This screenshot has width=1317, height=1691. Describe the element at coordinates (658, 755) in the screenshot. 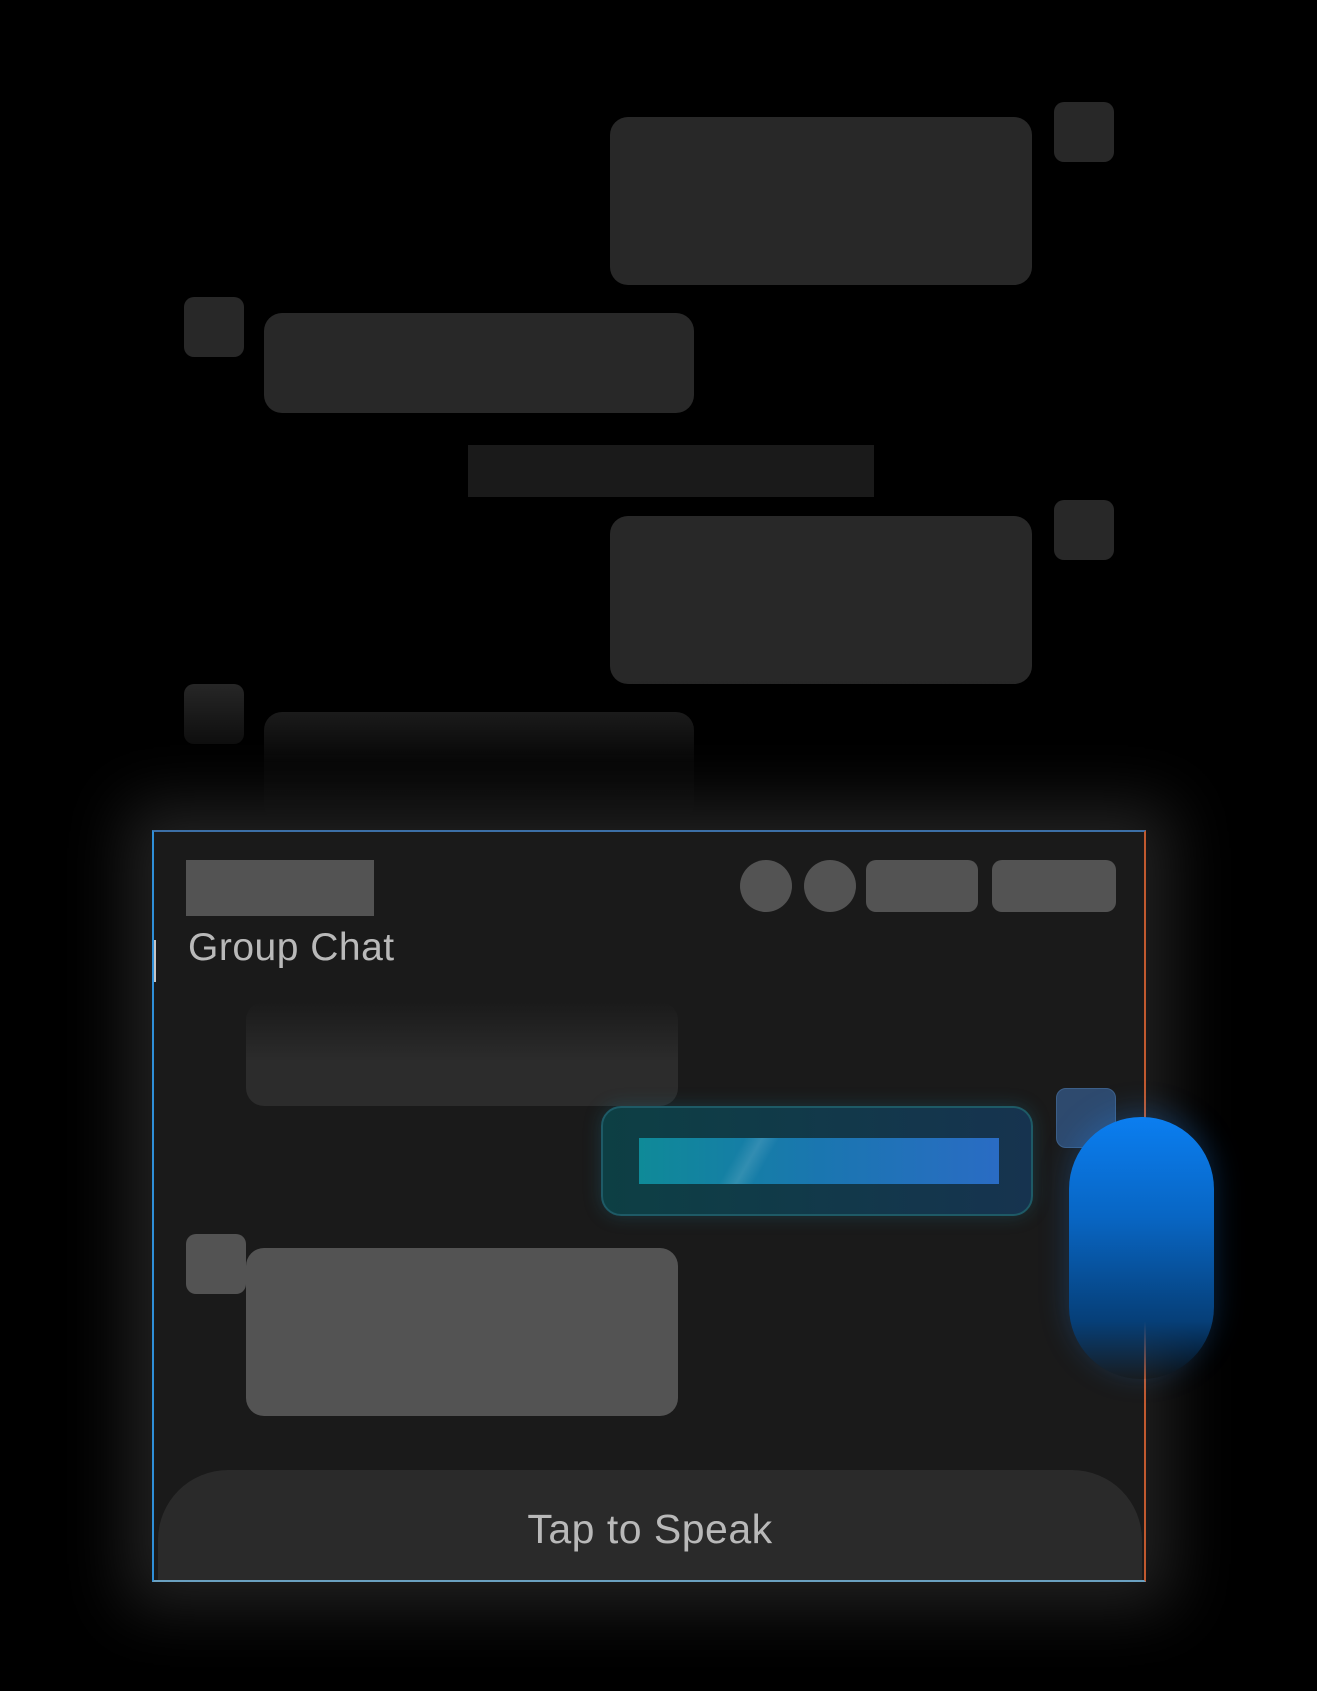

I see `fade-overlay` at that location.